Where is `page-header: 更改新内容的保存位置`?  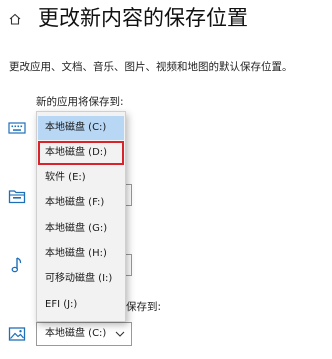
page-header: 更改新内容的保存位置 is located at coordinates (166, 20).